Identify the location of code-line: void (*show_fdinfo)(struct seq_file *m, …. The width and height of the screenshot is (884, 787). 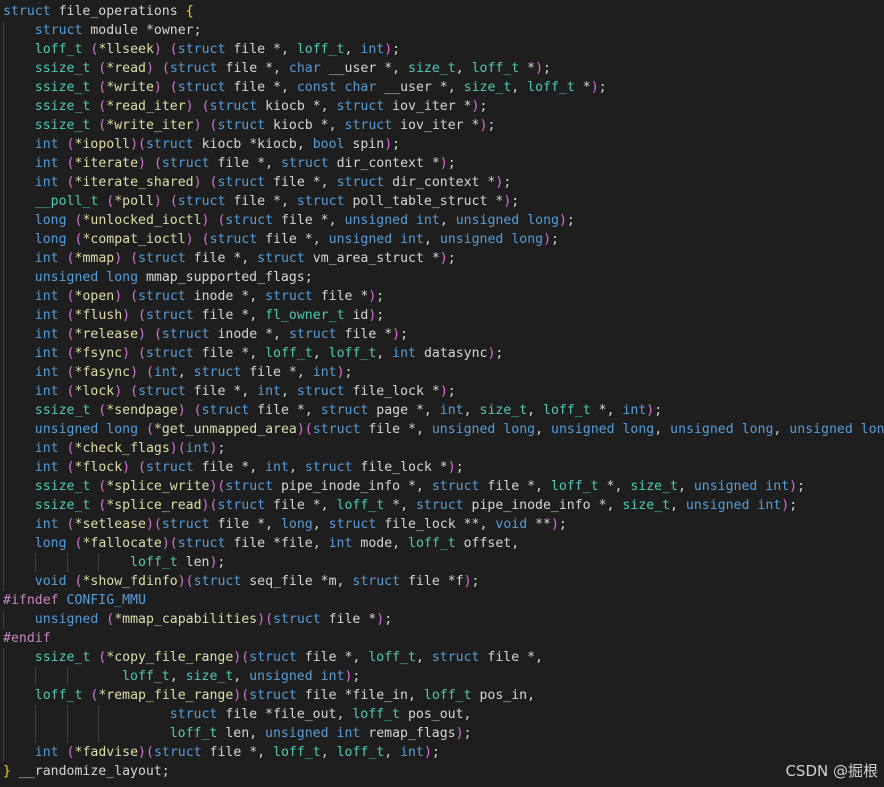
(442, 581).